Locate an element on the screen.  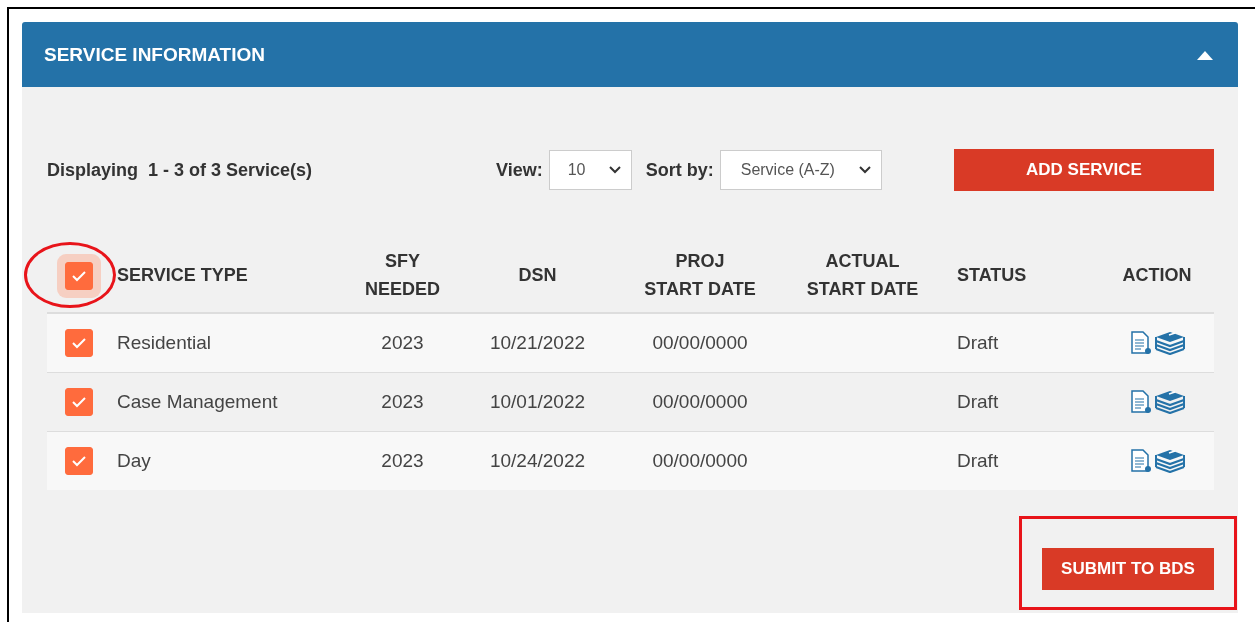
column-header: ACTUAL START DATE is located at coordinates (862, 275).